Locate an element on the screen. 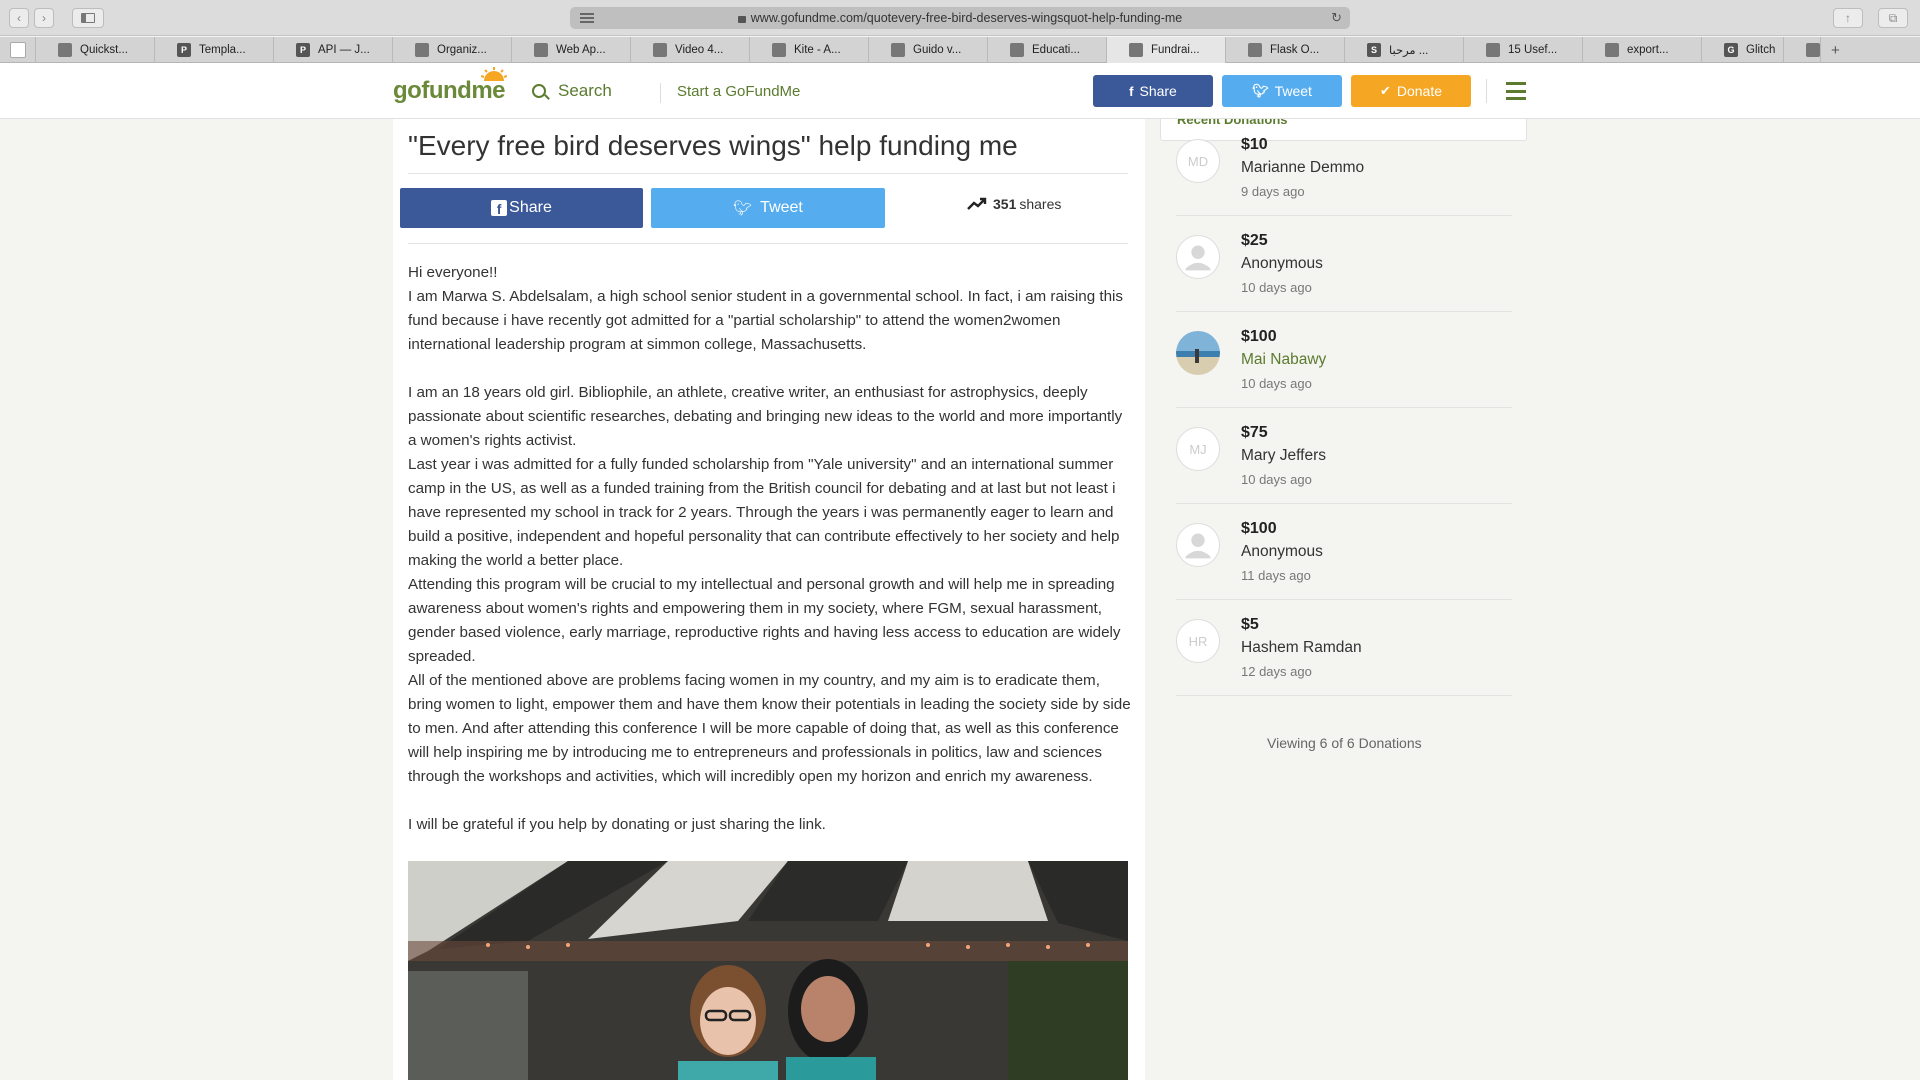 The width and height of the screenshot is (1920, 1080). donor-initials-avatar: MJ is located at coordinates (1198, 449).